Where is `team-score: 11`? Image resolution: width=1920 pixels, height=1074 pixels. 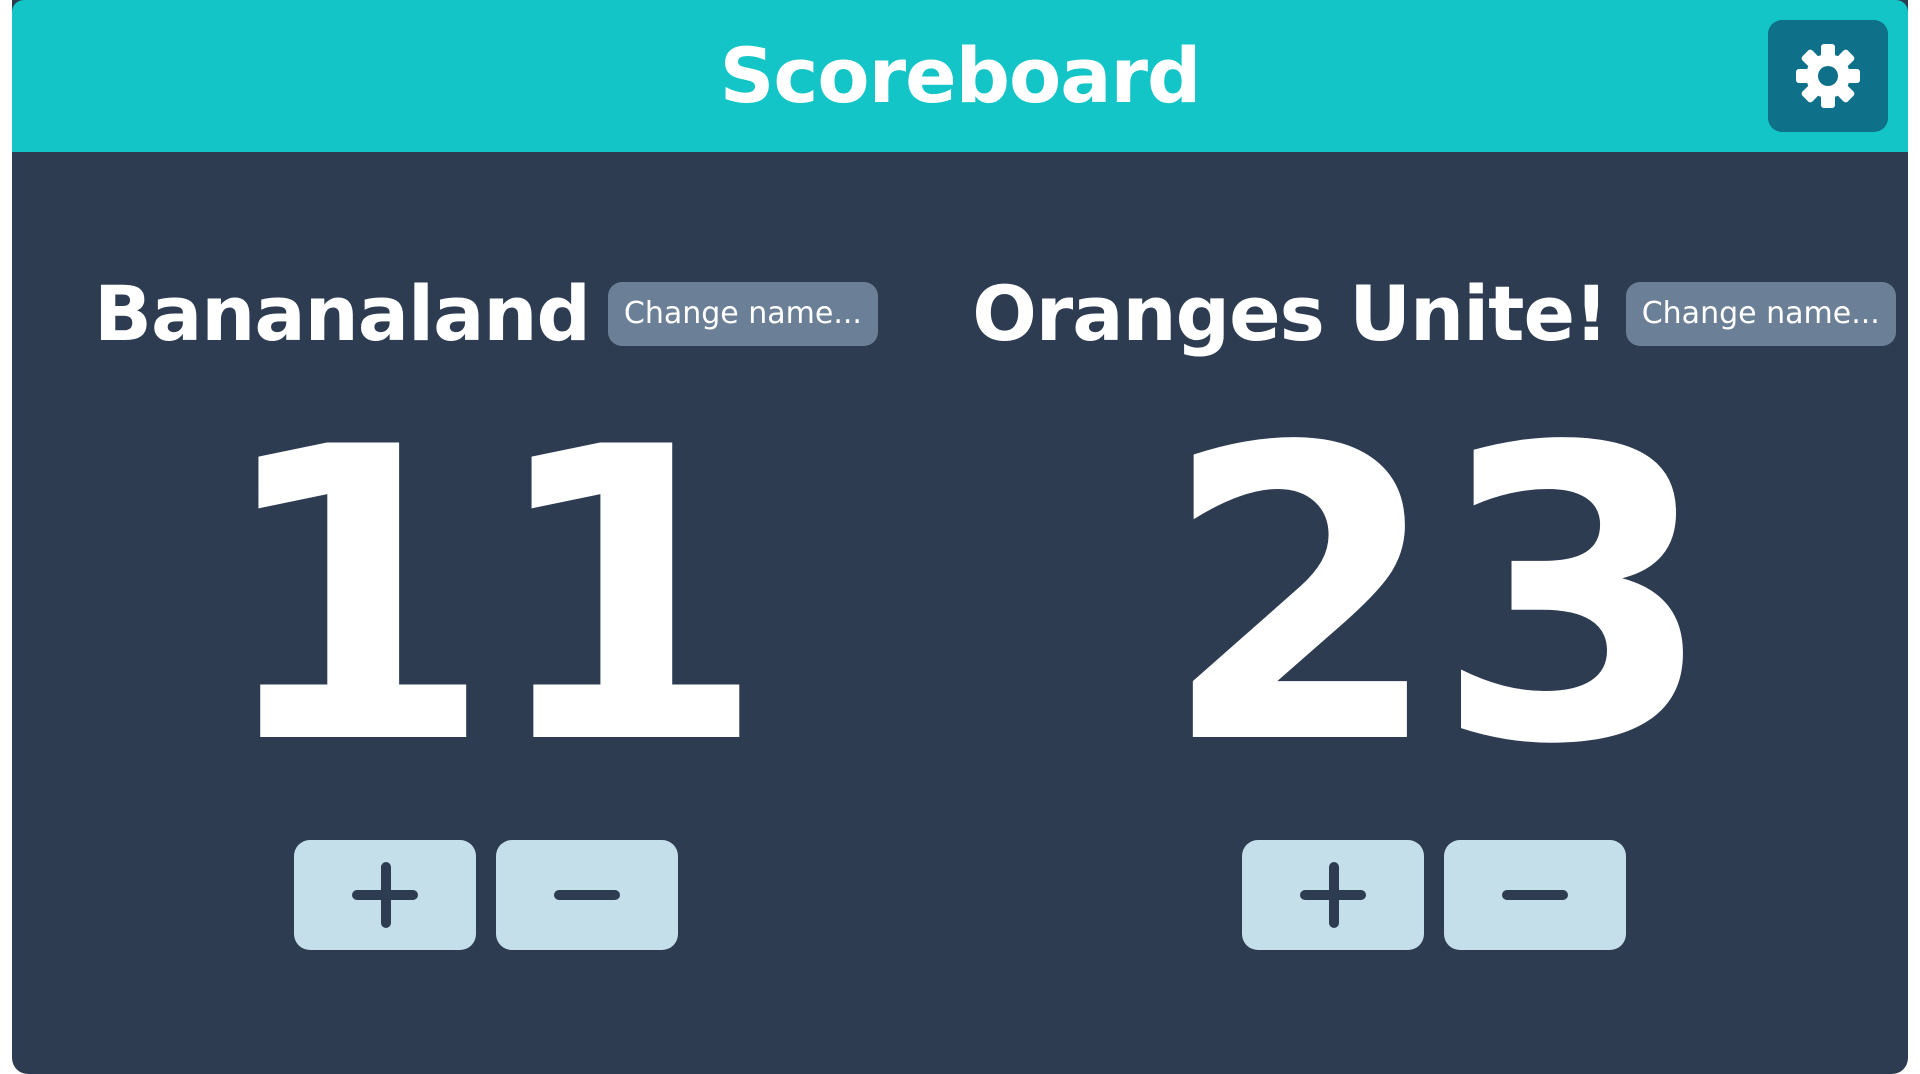 team-score: 11 is located at coordinates (489, 598).